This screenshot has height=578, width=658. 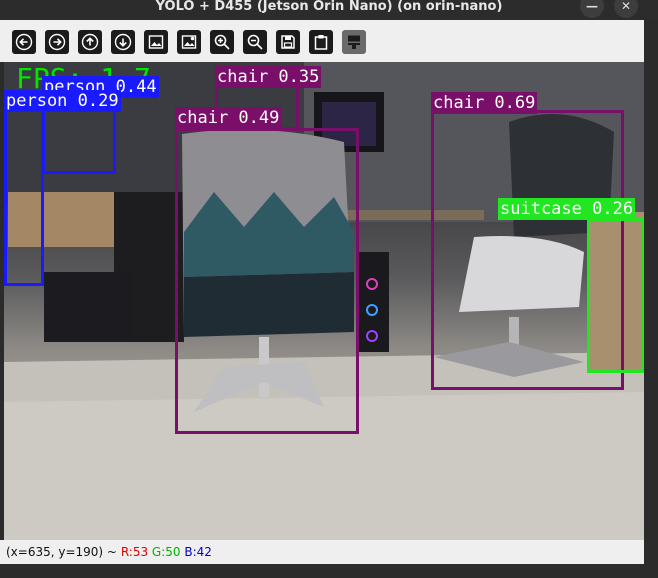 I want to click on arrow-left-icon, so click(x=24, y=42).